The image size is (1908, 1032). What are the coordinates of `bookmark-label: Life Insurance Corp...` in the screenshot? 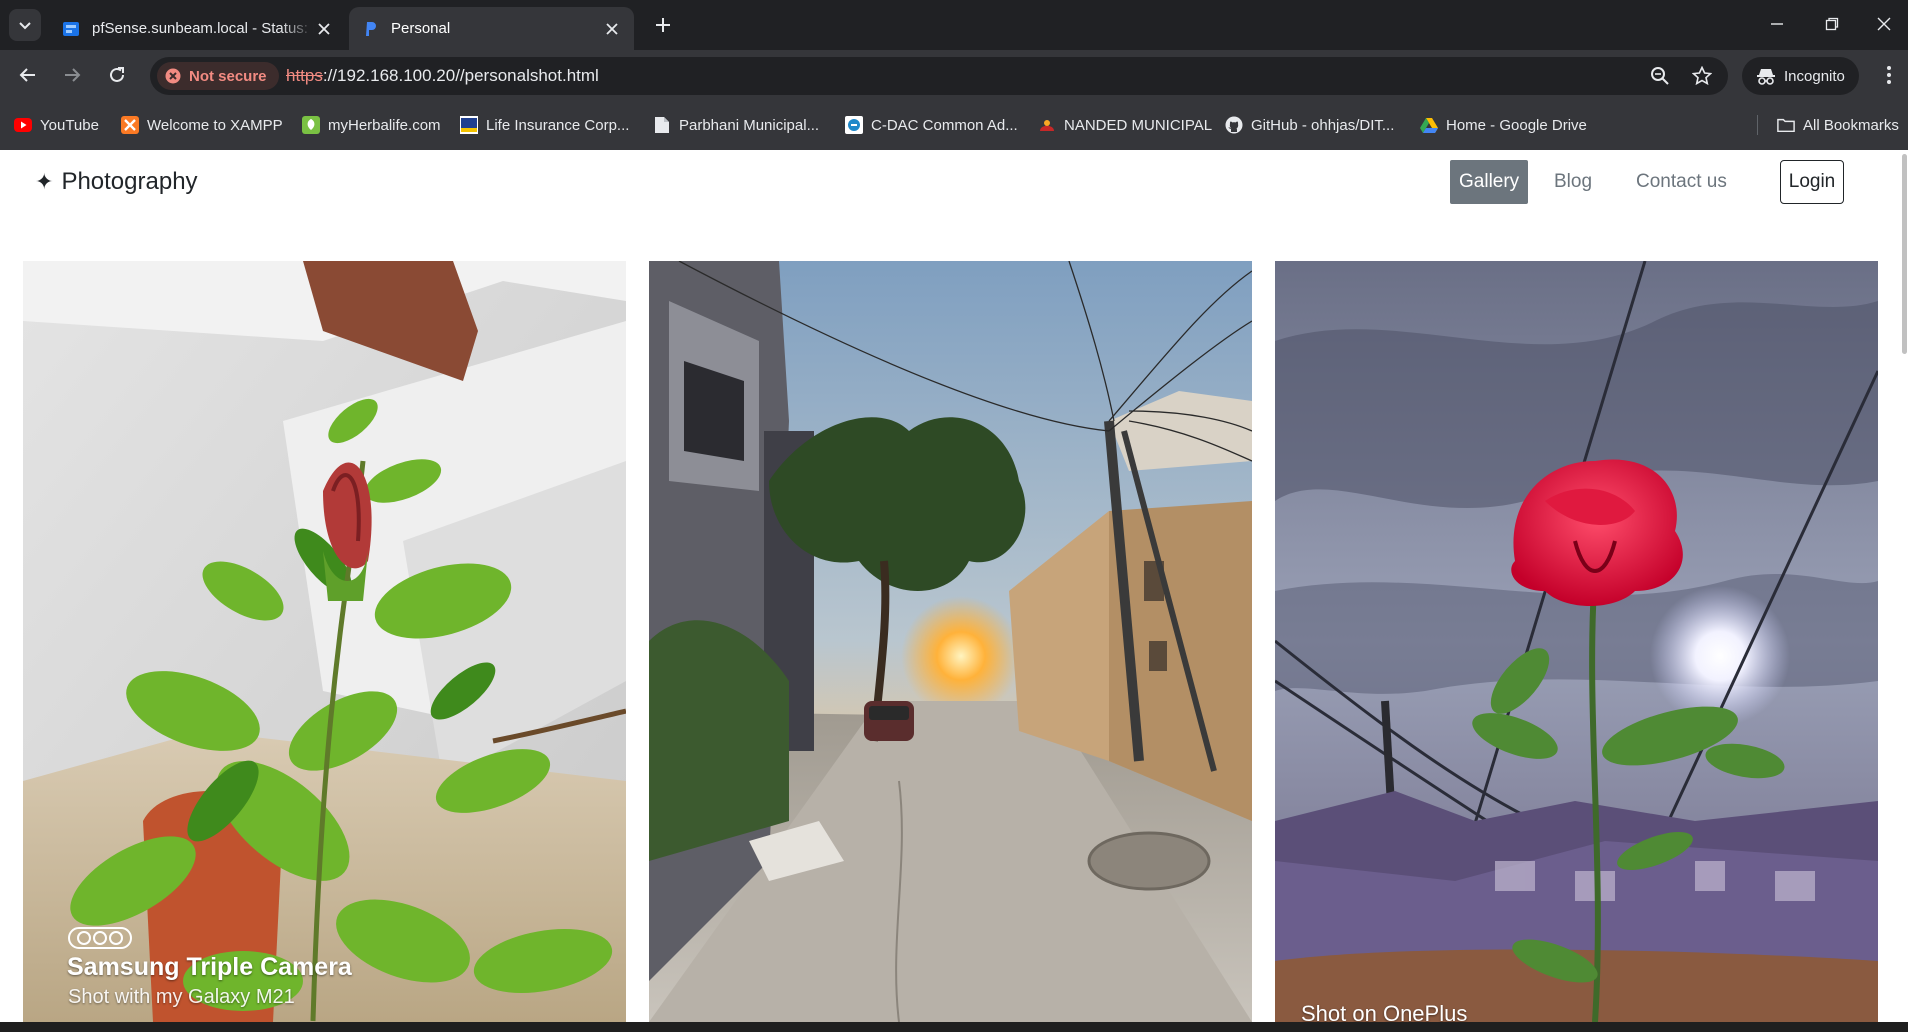 It's located at (558, 125).